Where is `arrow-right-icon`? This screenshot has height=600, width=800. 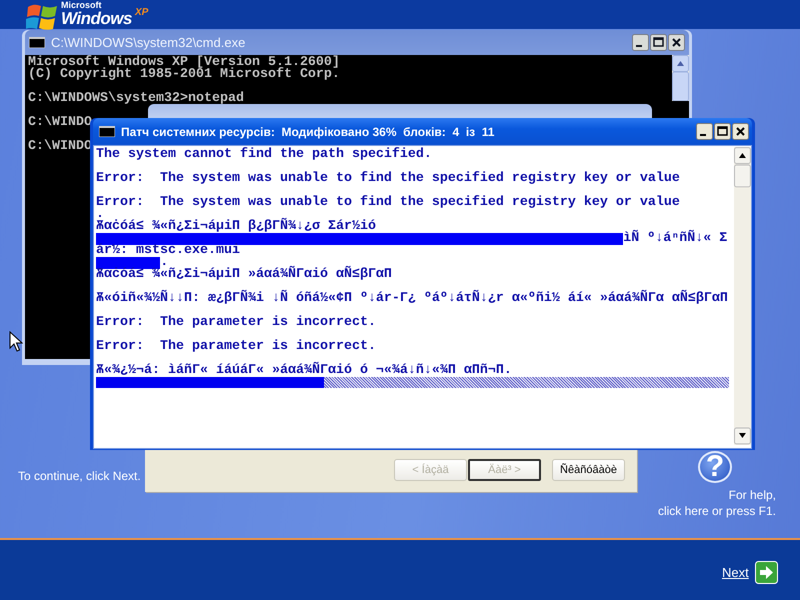
arrow-right-icon is located at coordinates (766, 572).